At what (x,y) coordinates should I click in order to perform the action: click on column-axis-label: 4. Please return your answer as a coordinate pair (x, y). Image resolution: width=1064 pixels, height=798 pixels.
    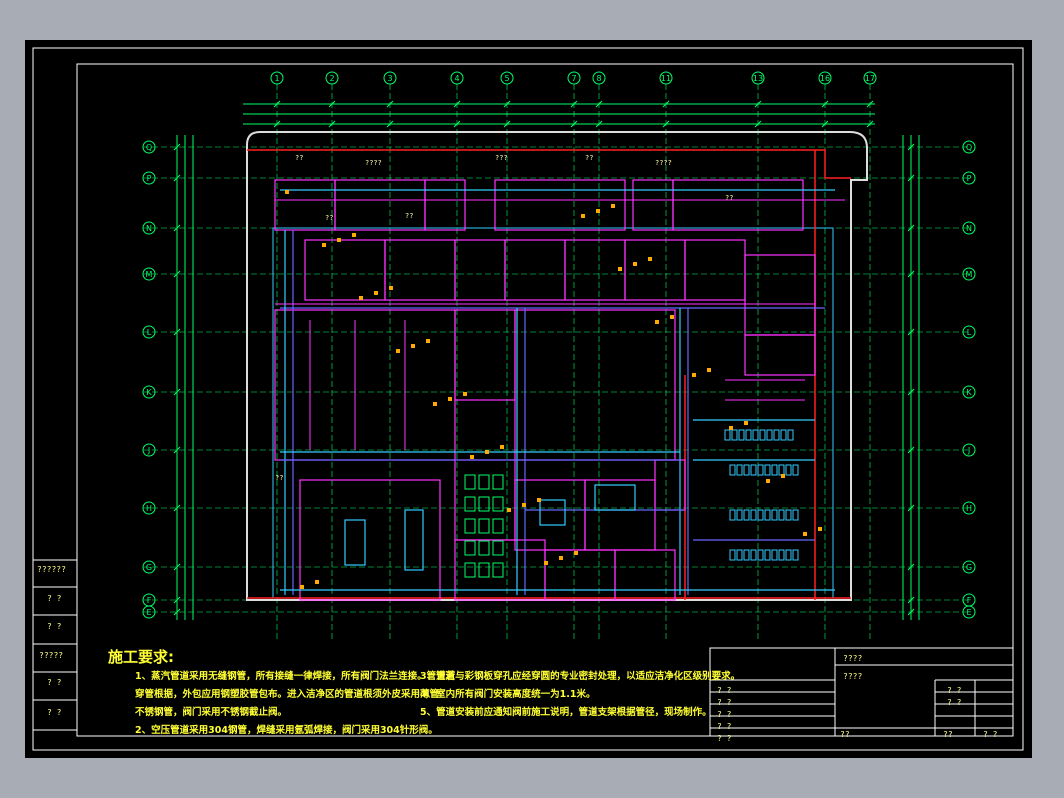
    Looking at the image, I should click on (456, 78).